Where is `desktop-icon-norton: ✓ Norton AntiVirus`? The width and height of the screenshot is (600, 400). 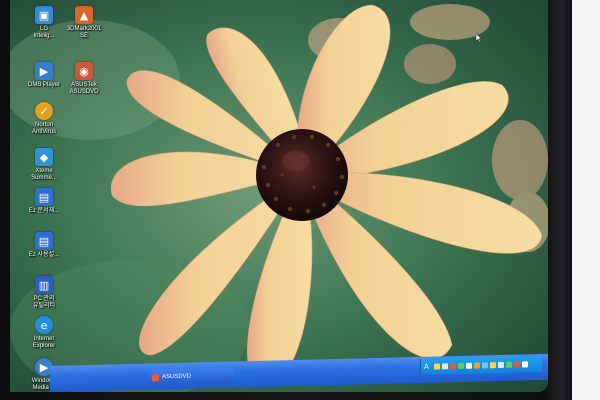 desktop-icon-norton: ✓ Norton AntiVirus is located at coordinates (44, 119).